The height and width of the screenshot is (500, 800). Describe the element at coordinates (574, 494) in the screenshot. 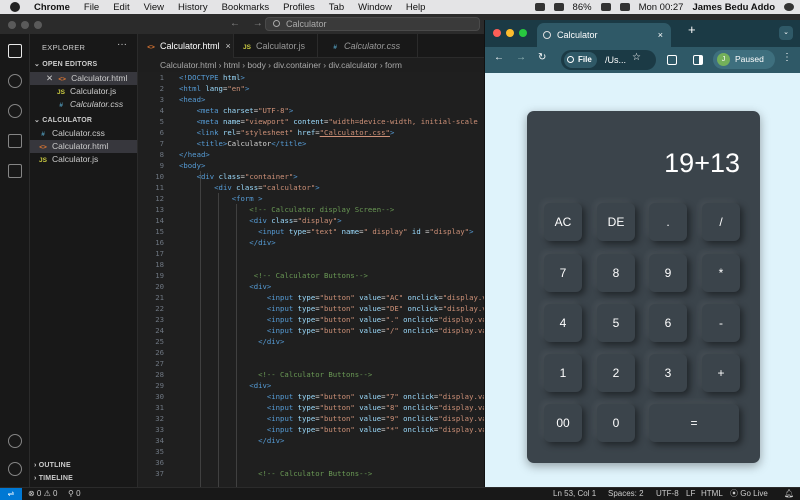

I see `cursor-position: Ln 53, Col 1` at that location.